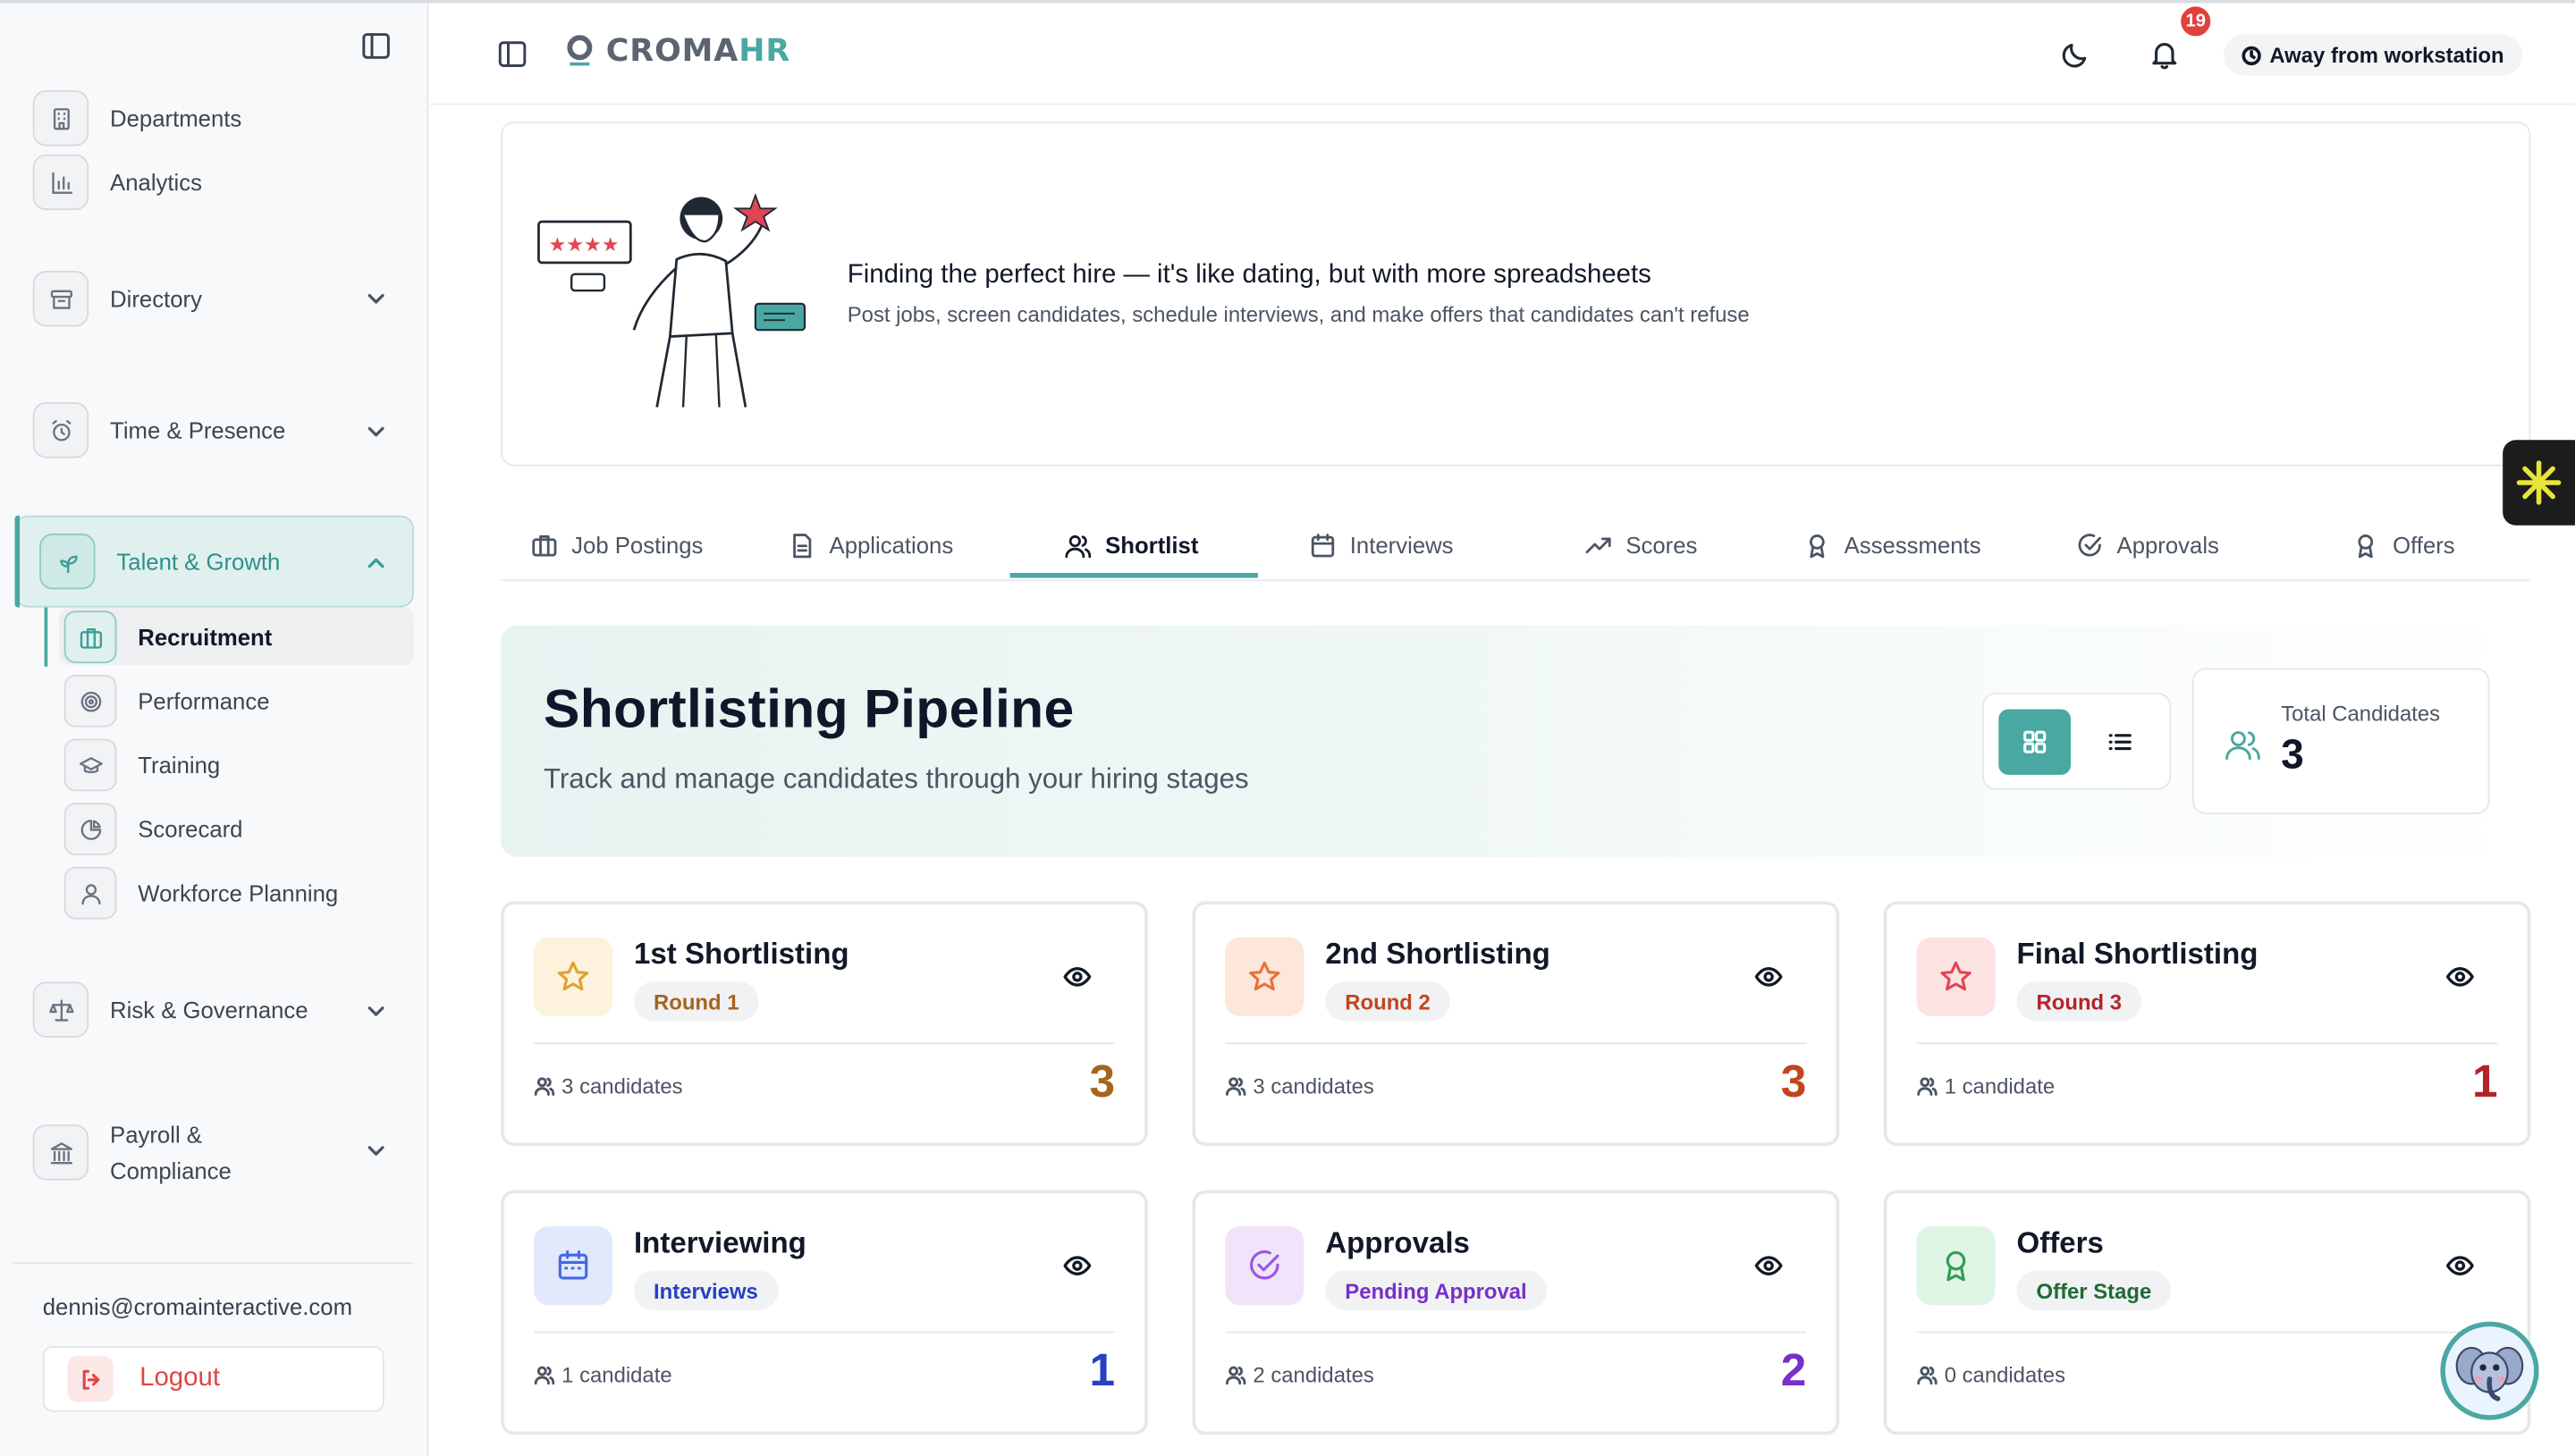 This screenshot has width=2575, height=1456. Describe the element at coordinates (376, 563) in the screenshot. I see `chevron-up-icon` at that location.